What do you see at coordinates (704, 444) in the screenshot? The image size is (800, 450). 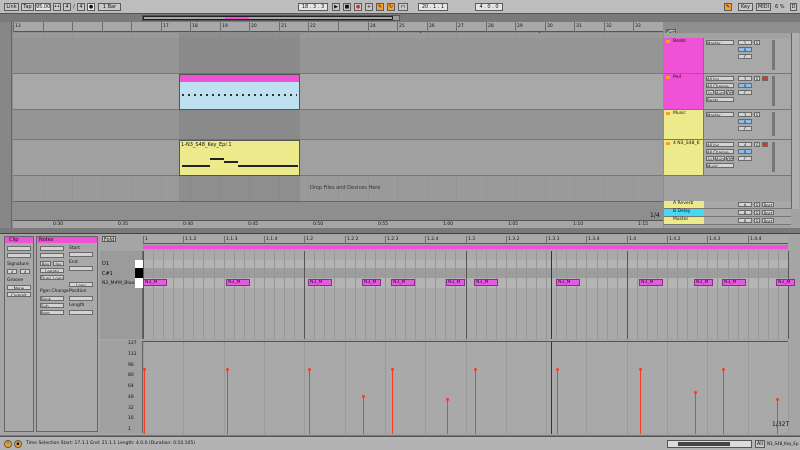 I see `scroll-zoom-handle` at bounding box center [704, 444].